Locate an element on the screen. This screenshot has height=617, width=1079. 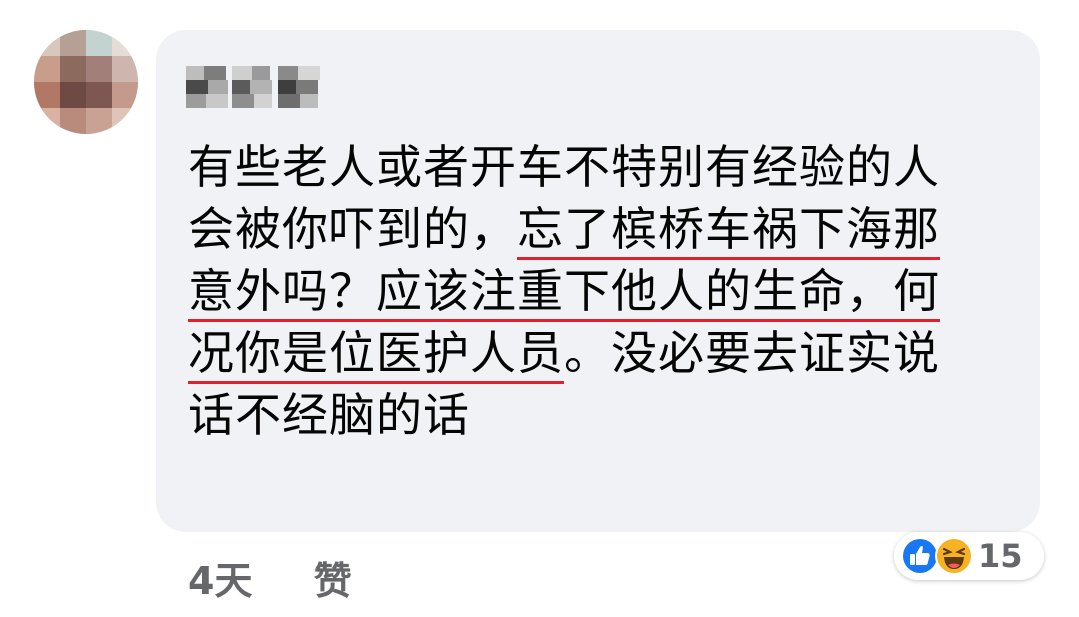
comment-line-3: 意外吗？应该注重下他人的生命，何 is located at coordinates (608, 291).